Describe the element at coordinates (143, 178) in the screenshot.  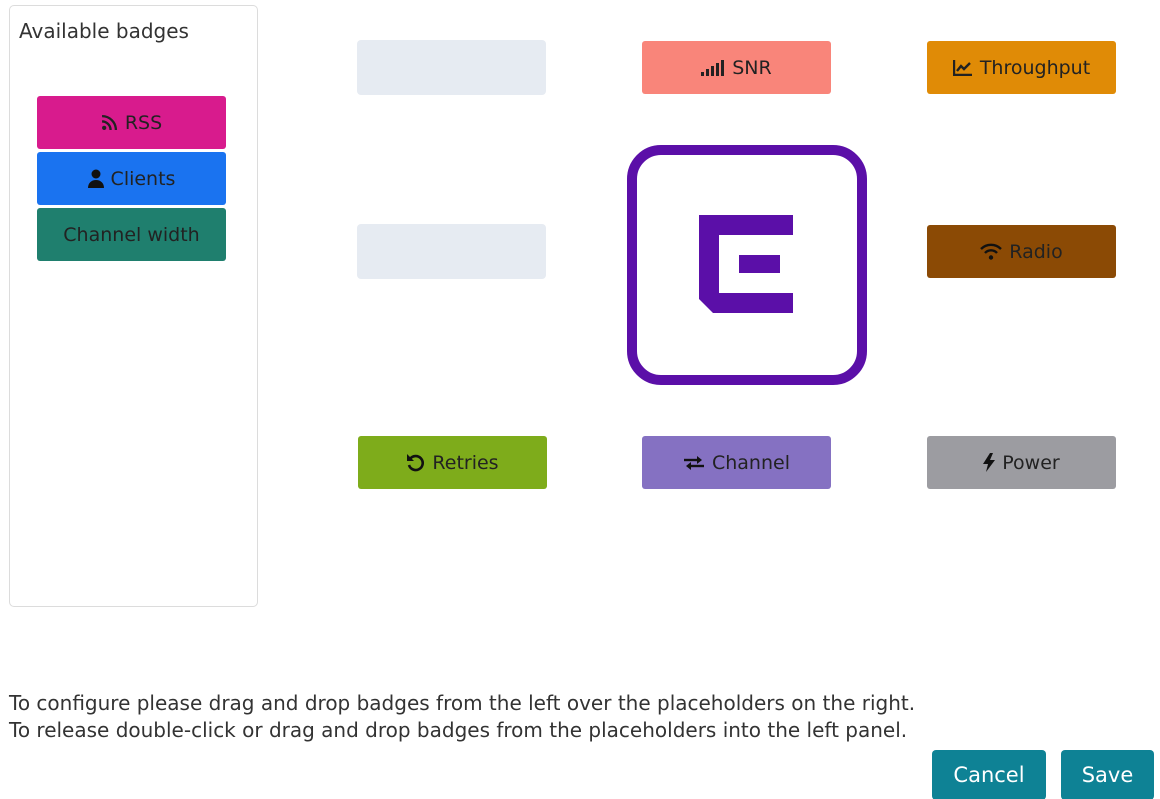
I see `badge-label: Clients` at that location.